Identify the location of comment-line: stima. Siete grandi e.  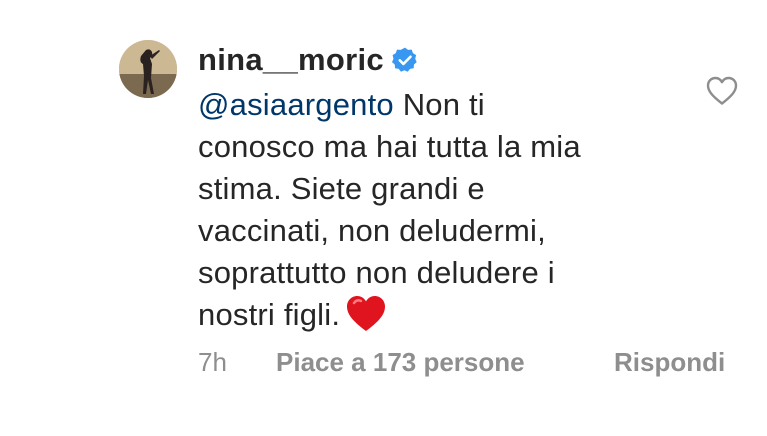
(341, 188).